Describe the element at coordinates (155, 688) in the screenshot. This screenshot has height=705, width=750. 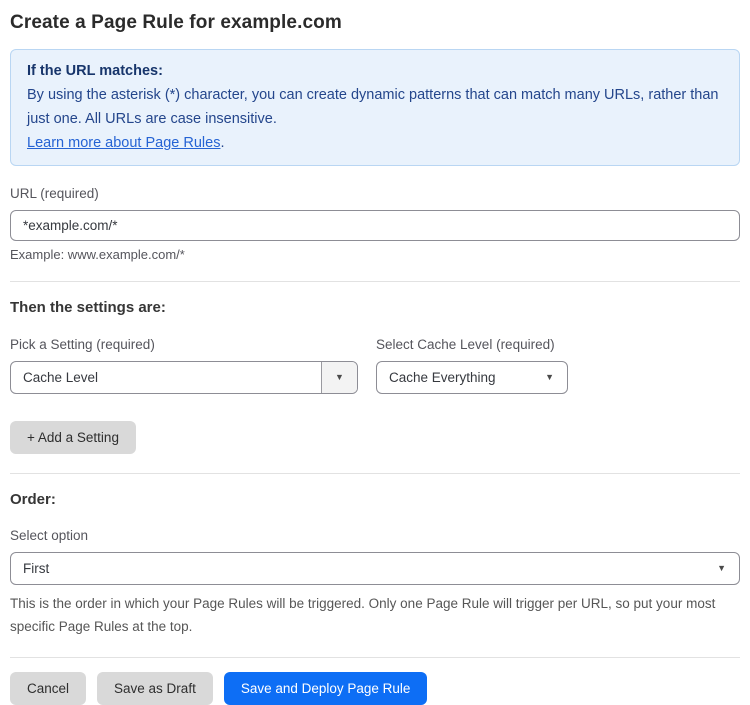
I see `save-draft-button: Save as Draft` at that location.